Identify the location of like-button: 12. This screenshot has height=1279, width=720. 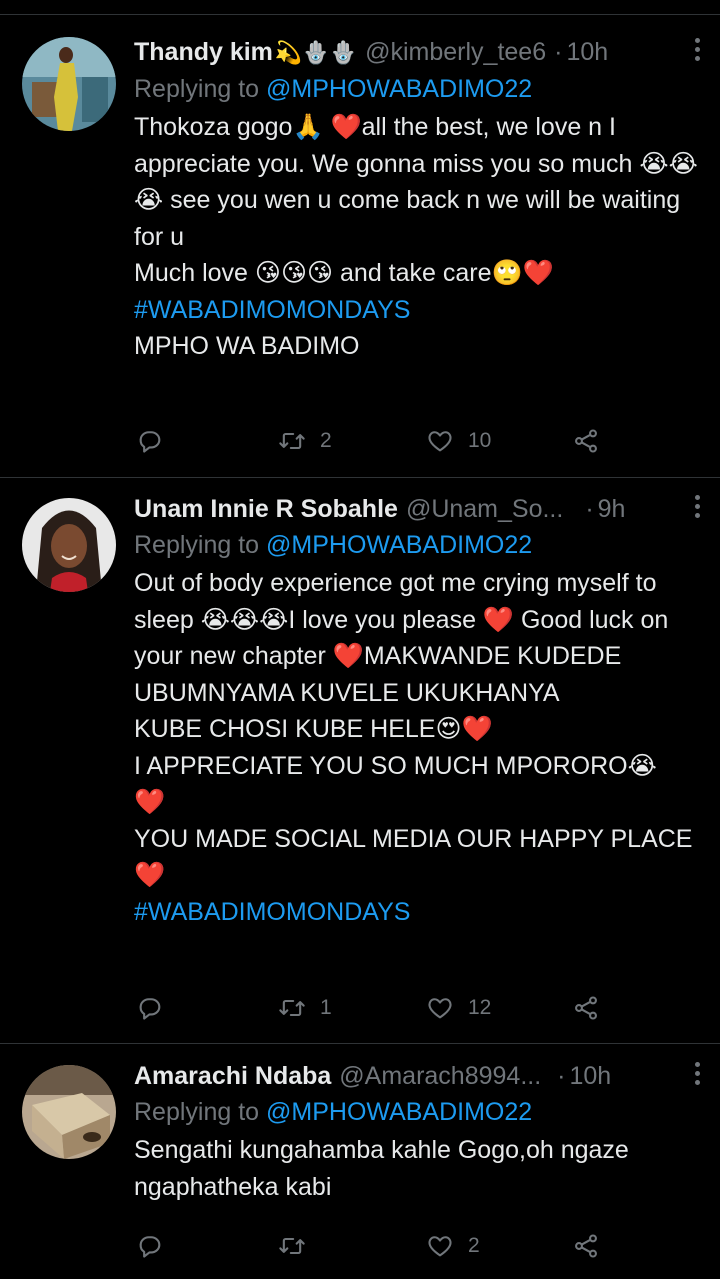
(458, 1008).